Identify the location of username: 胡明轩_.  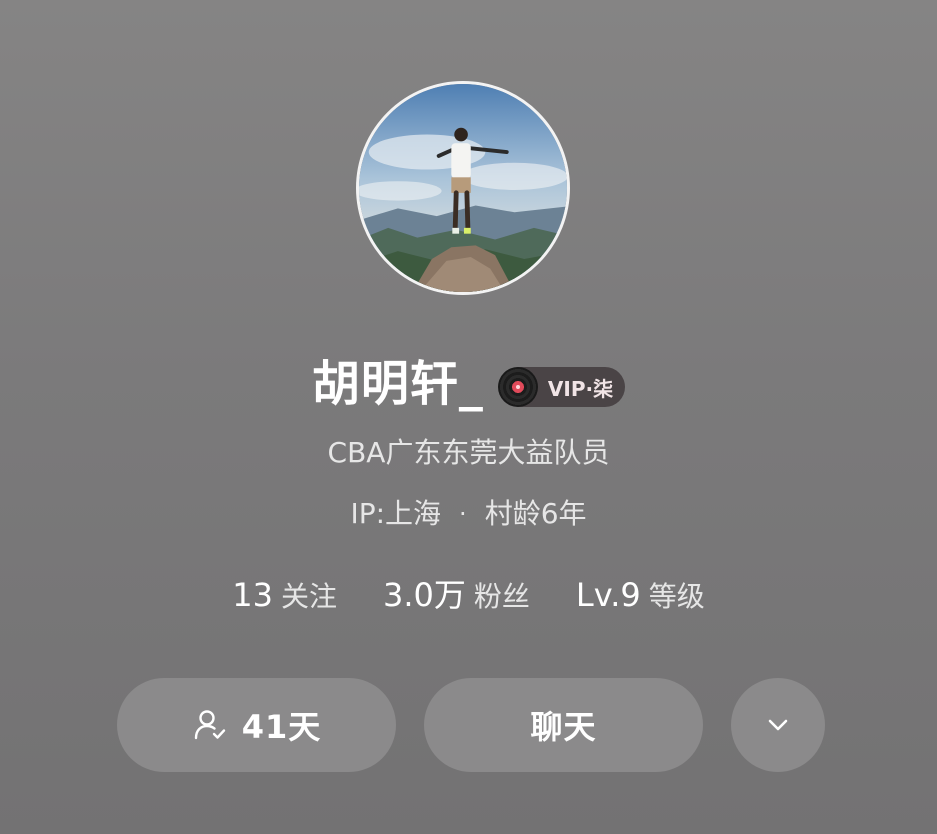
(397, 384).